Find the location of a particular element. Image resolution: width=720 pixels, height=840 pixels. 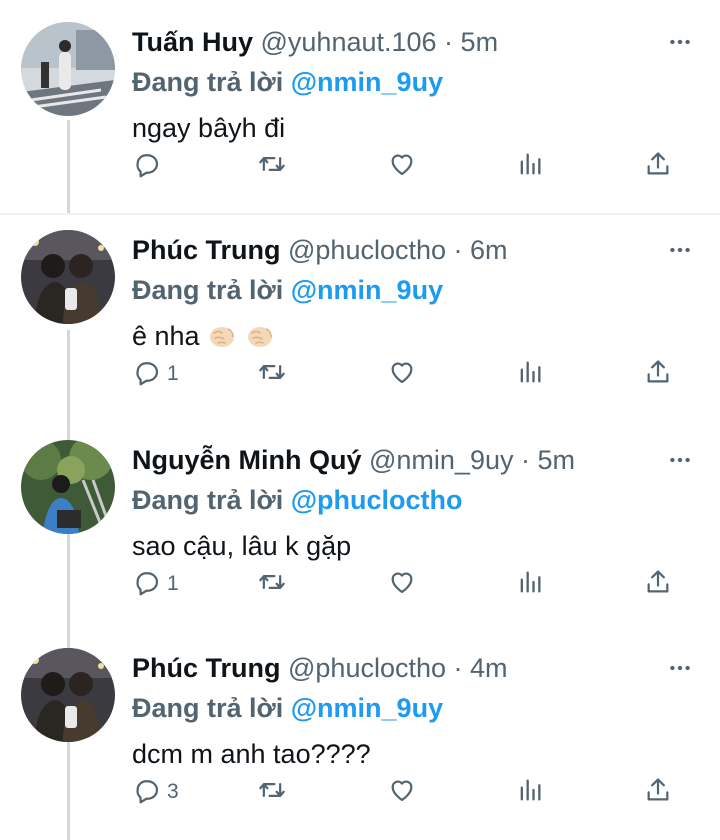

tweet-text: sao cậu, lâu k gặp is located at coordinates (241, 546).